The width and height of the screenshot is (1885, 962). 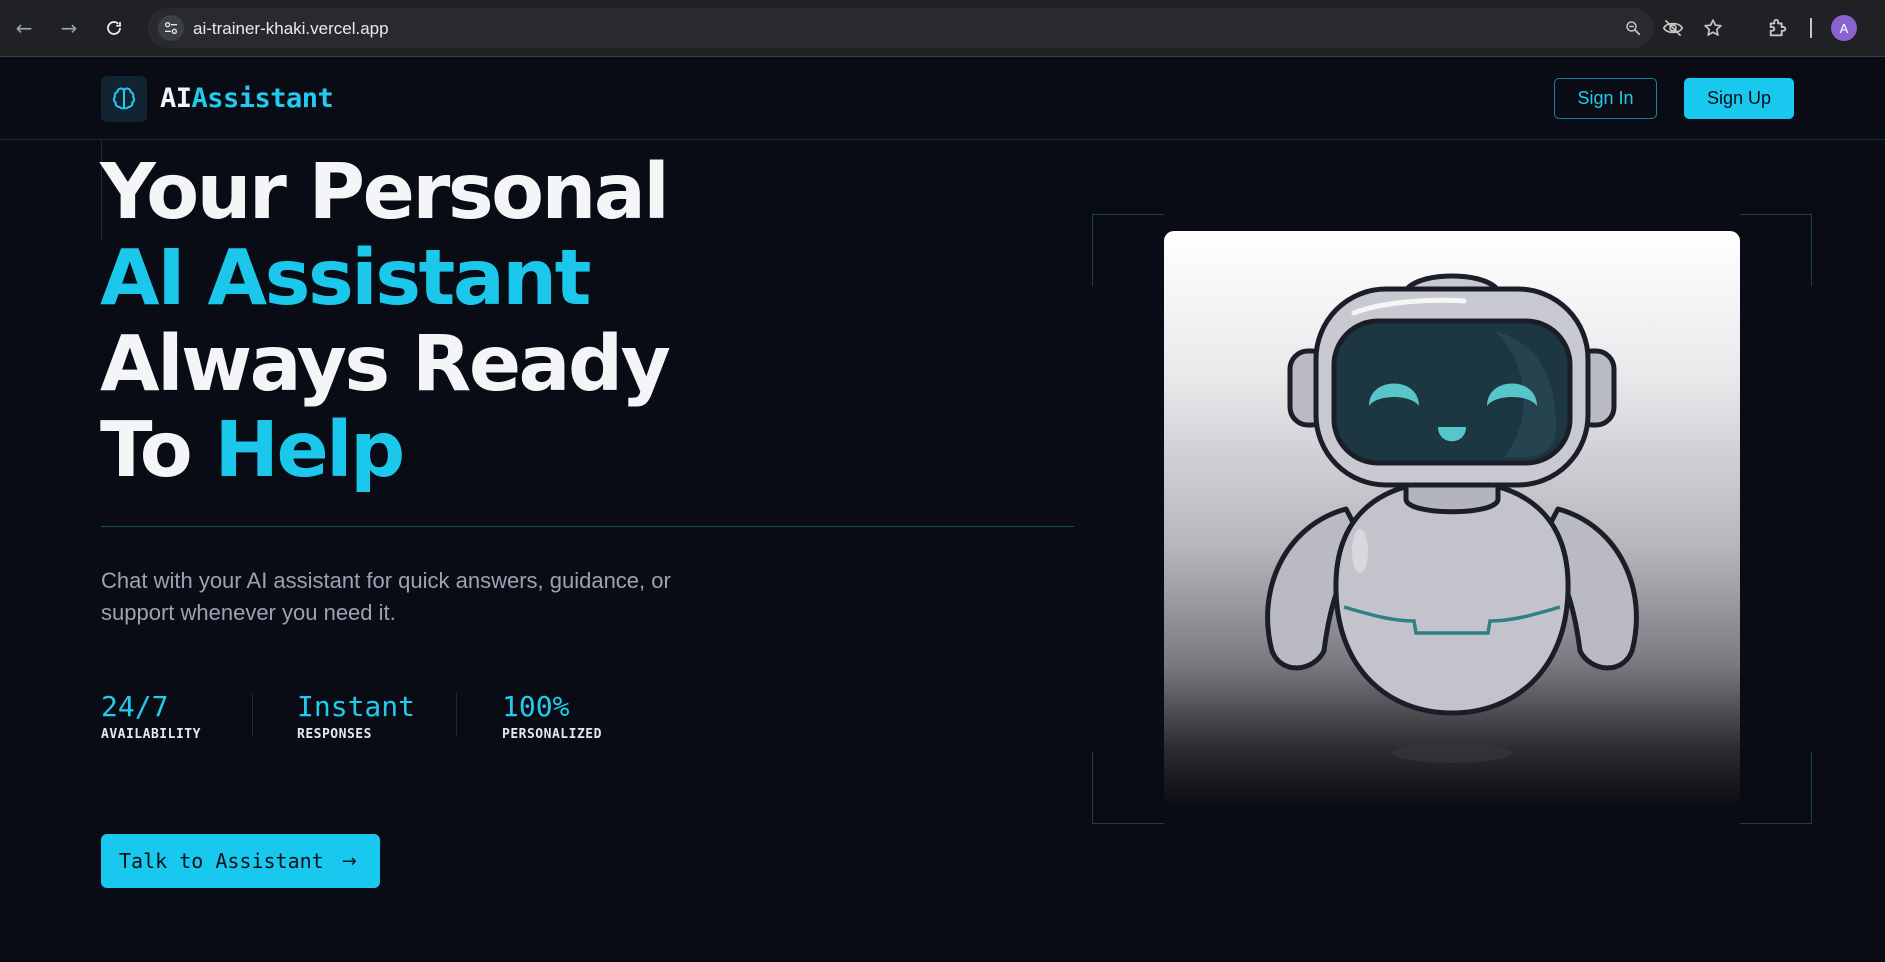 What do you see at coordinates (1673, 28) in the screenshot?
I see `eye-off-icon` at bounding box center [1673, 28].